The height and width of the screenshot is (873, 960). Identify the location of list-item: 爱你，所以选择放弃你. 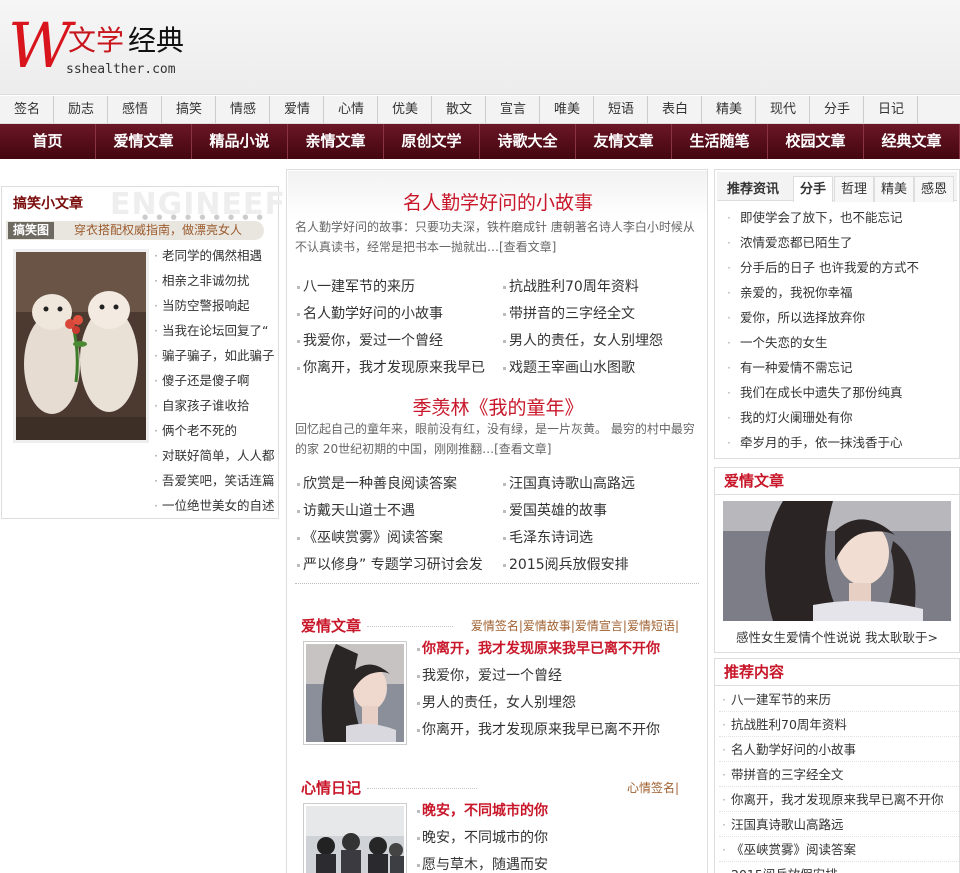
(841, 317).